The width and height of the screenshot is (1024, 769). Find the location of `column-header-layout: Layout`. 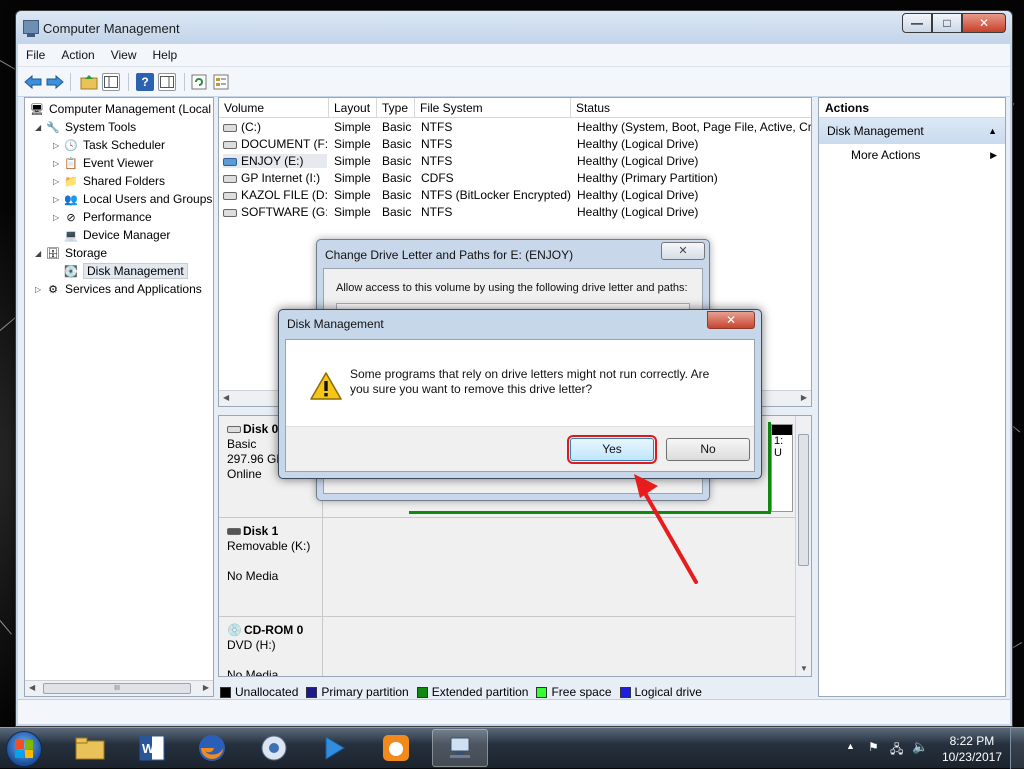

column-header-layout: Layout is located at coordinates (353, 108).